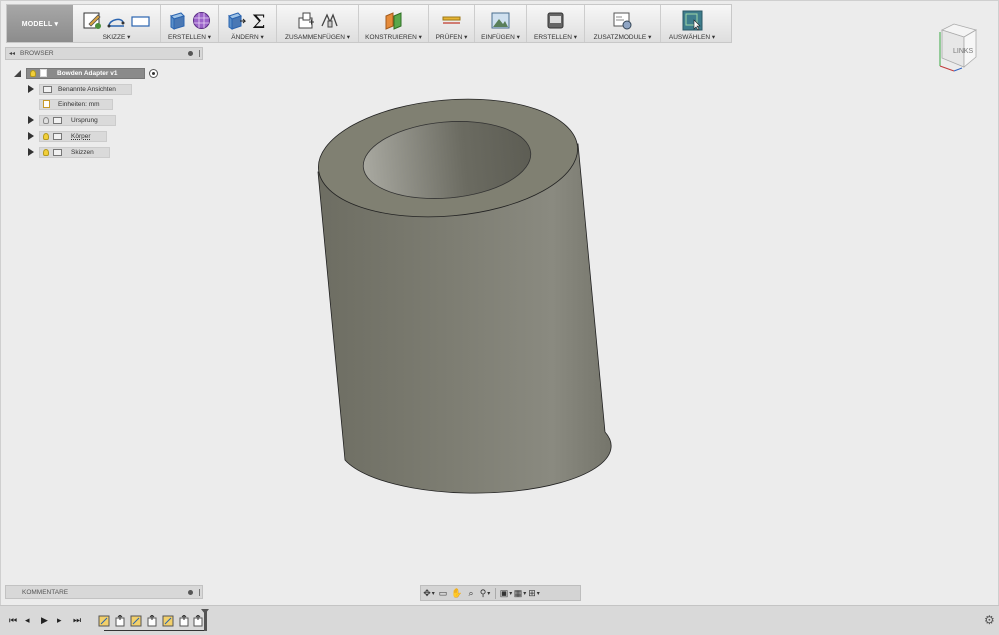 The height and width of the screenshot is (635, 999). What do you see at coordinates (77, 620) in the screenshot?
I see `go-to-end-icon: ⏭` at bounding box center [77, 620].